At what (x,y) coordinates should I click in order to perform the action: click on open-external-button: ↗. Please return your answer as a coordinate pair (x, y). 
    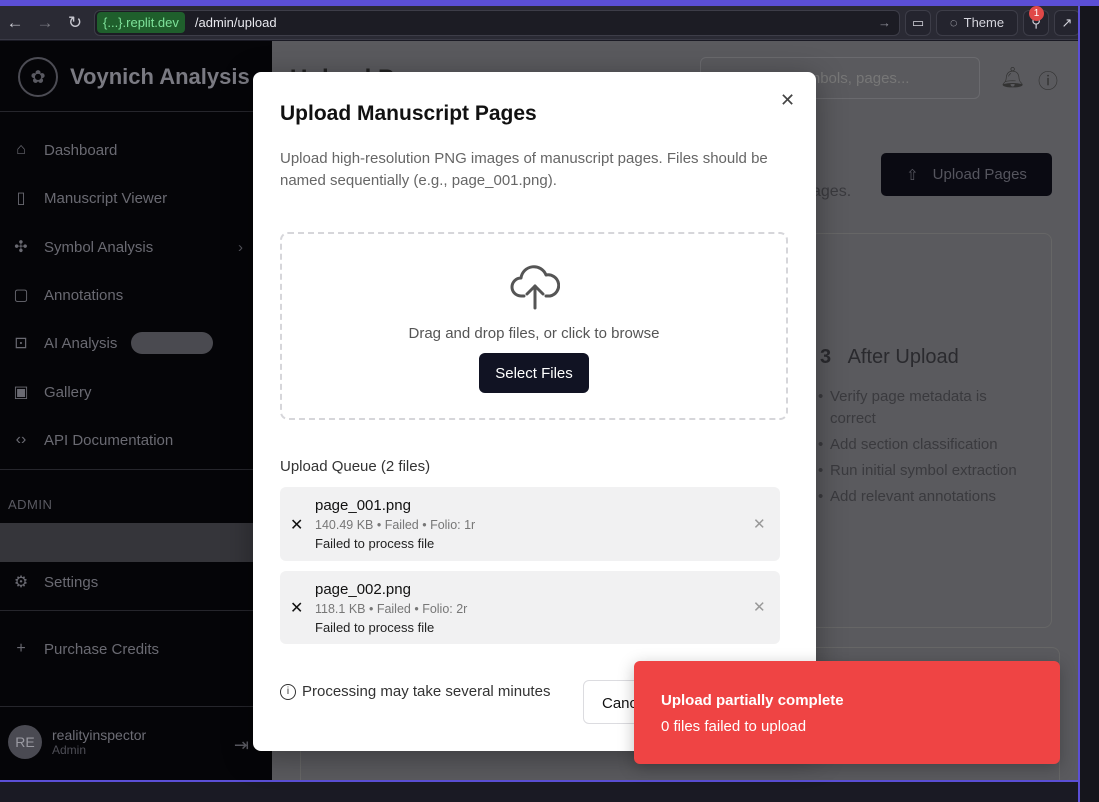
    Looking at the image, I should click on (1067, 22).